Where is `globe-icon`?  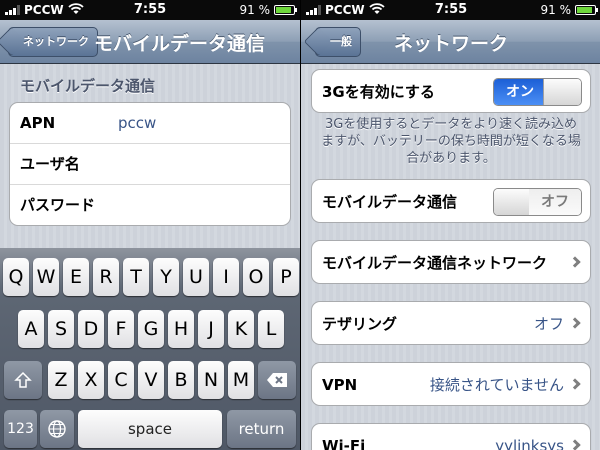
globe-icon is located at coordinates (57, 429).